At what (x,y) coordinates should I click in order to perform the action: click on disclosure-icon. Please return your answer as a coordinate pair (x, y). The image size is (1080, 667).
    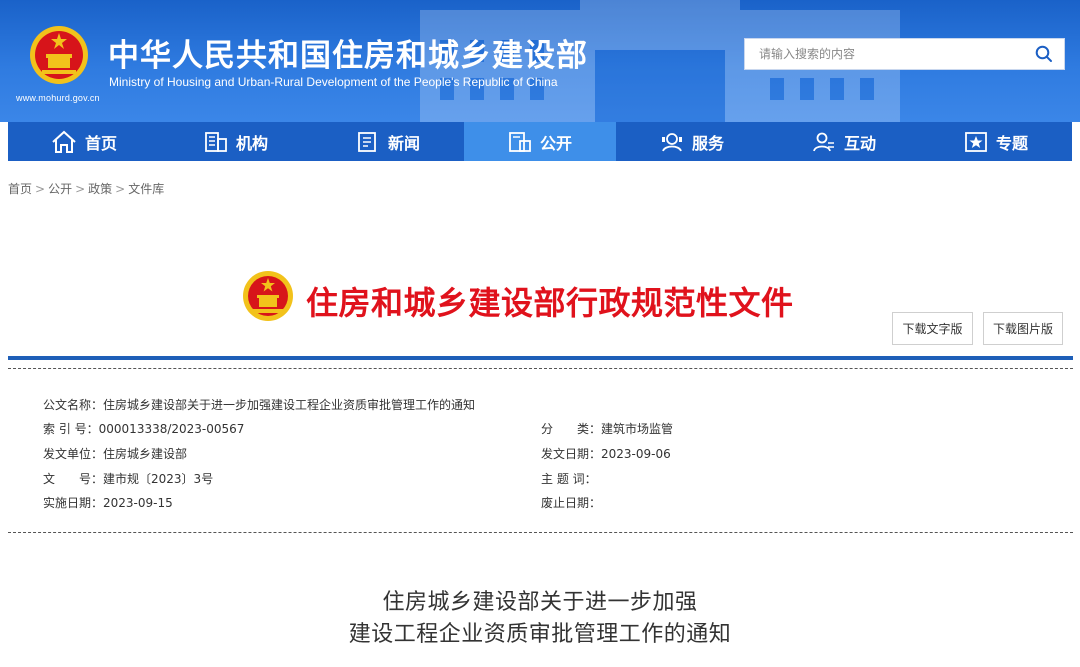
    Looking at the image, I should click on (520, 142).